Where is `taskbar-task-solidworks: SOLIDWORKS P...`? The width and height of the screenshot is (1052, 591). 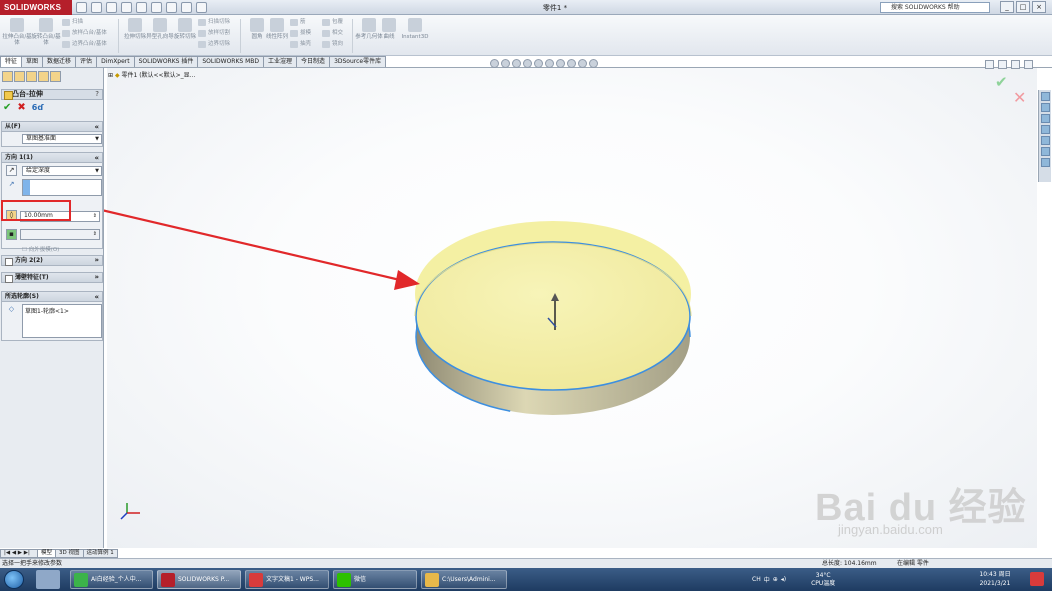 taskbar-task-solidworks: SOLIDWORKS P... is located at coordinates (199, 579).